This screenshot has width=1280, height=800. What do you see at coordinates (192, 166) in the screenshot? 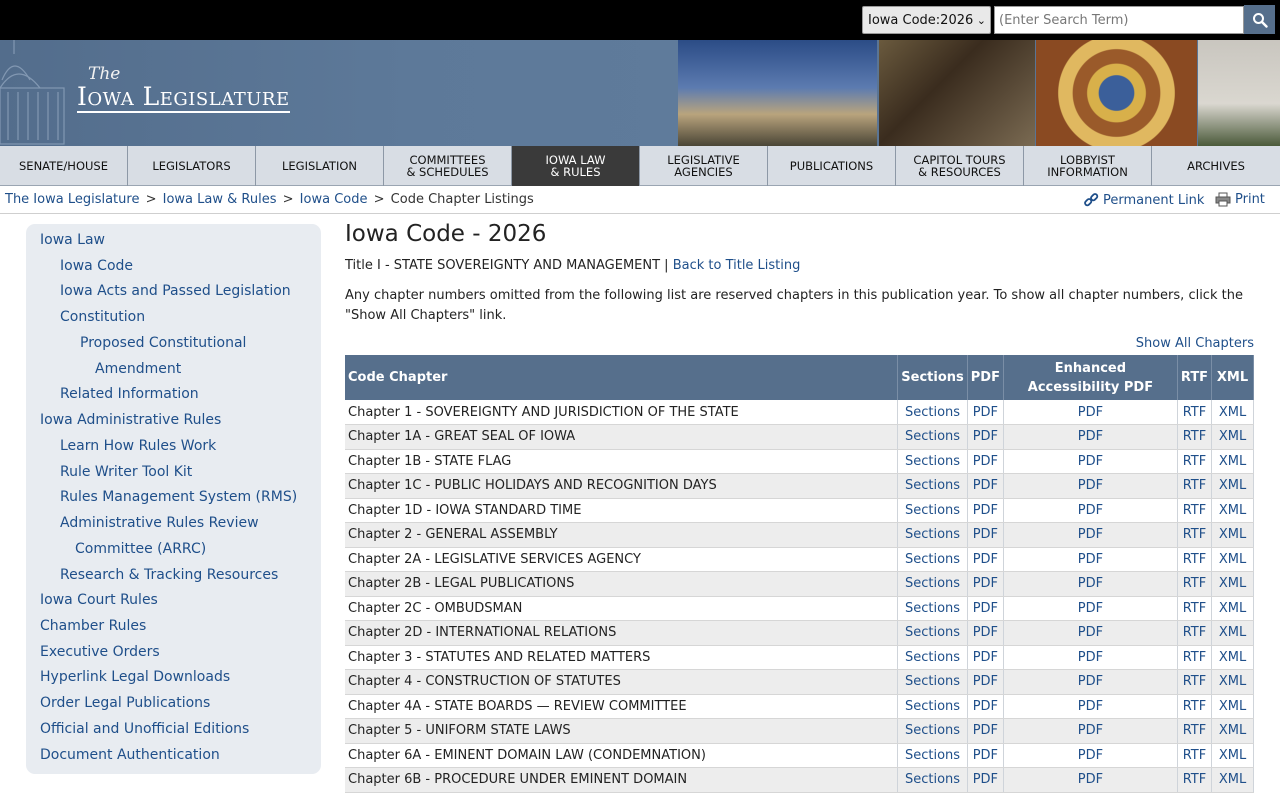
I see `nav-legislators: LEGISLATORS` at bounding box center [192, 166].